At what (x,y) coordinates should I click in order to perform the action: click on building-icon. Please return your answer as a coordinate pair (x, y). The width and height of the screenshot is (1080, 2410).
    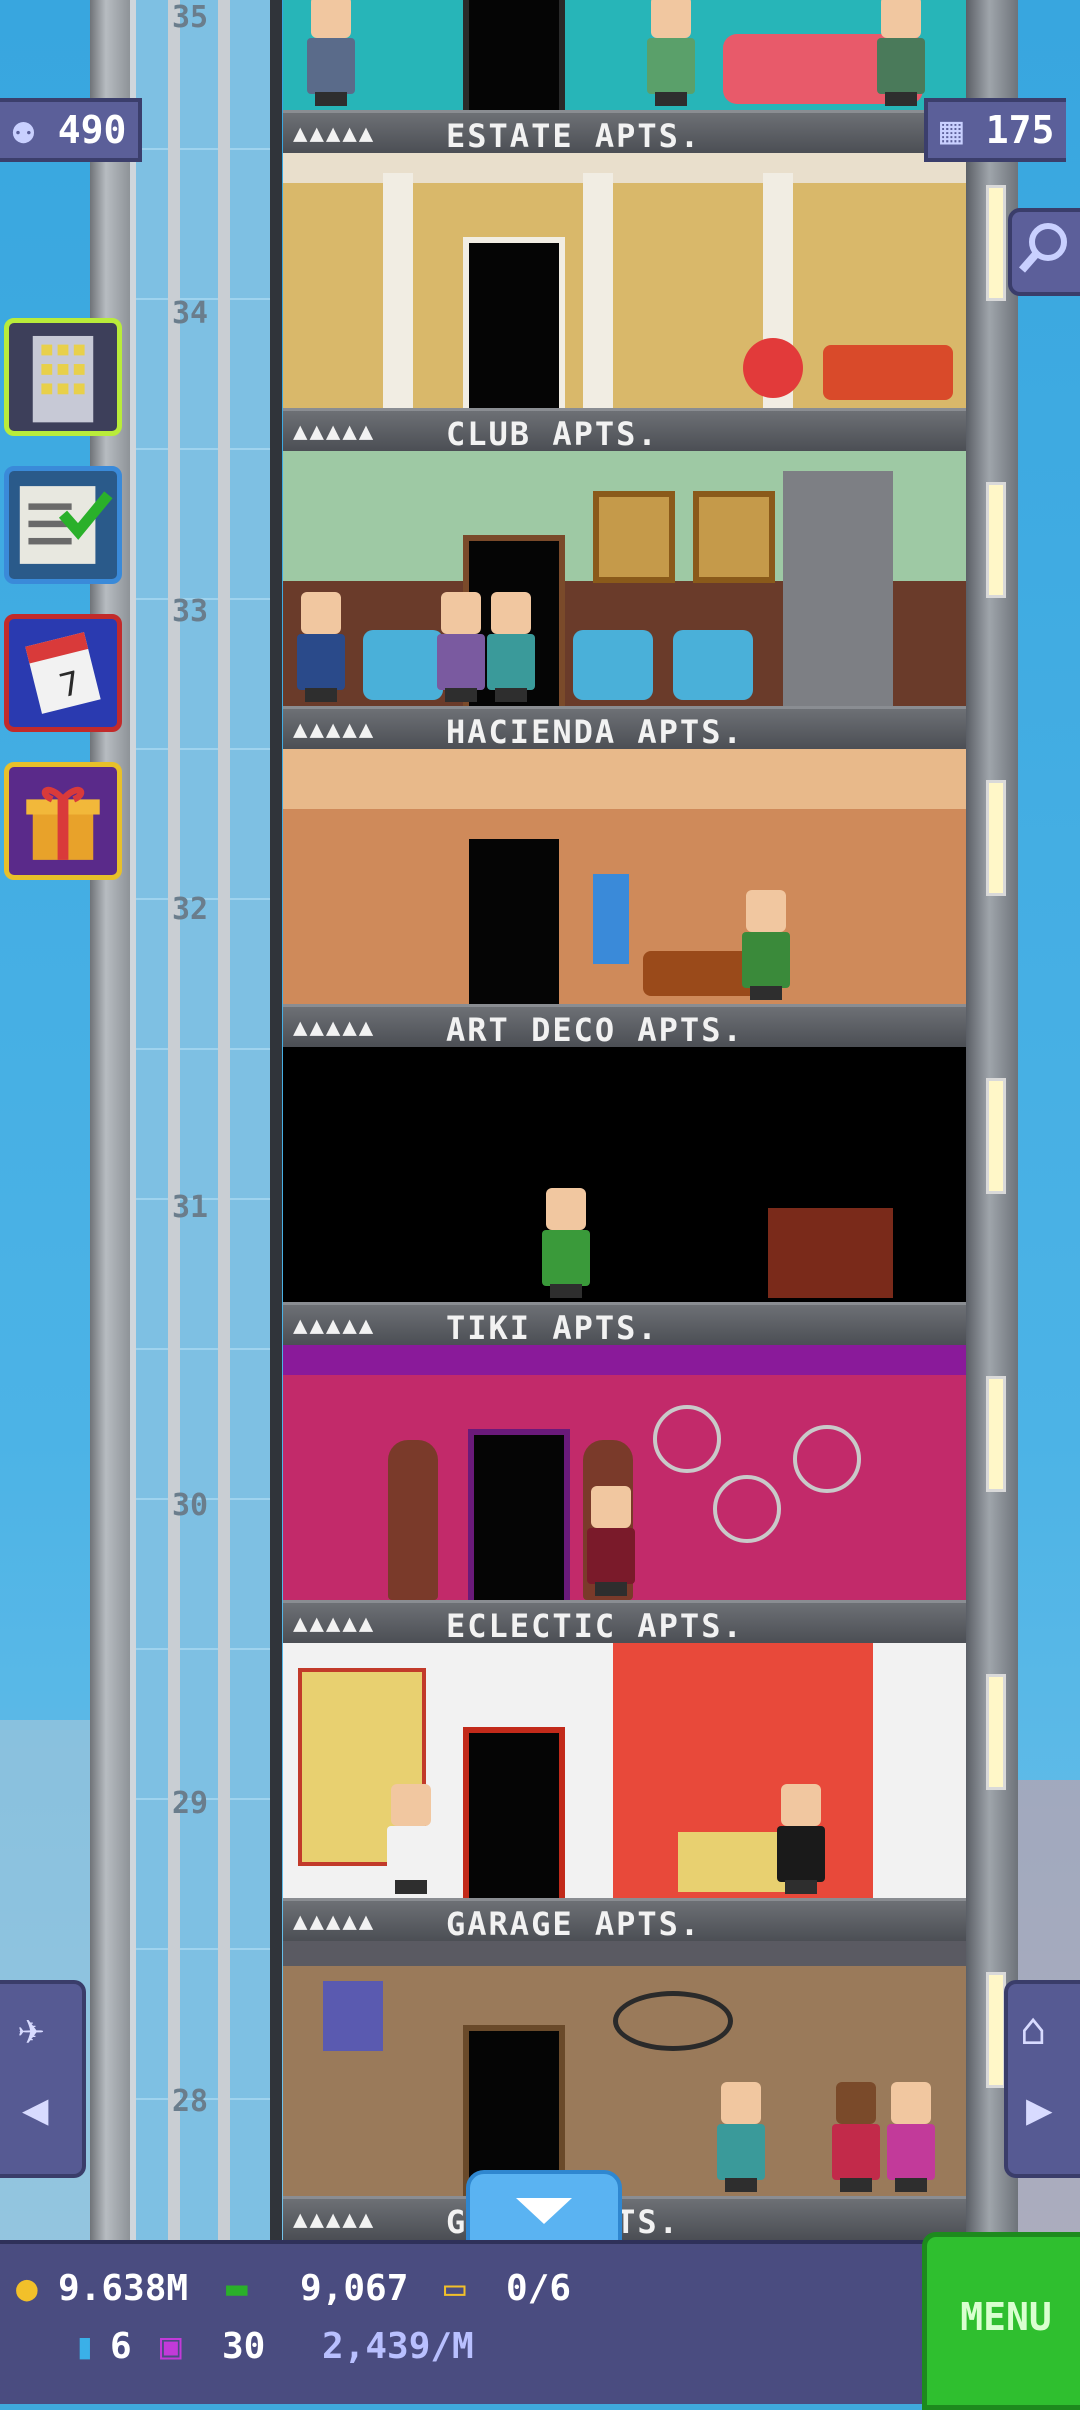
    Looking at the image, I should click on (63, 379).